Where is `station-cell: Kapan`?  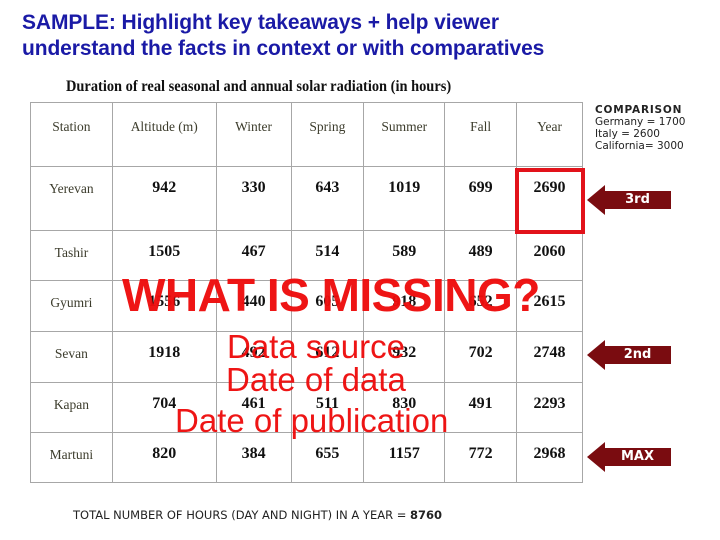
station-cell: Kapan is located at coordinates (71, 407).